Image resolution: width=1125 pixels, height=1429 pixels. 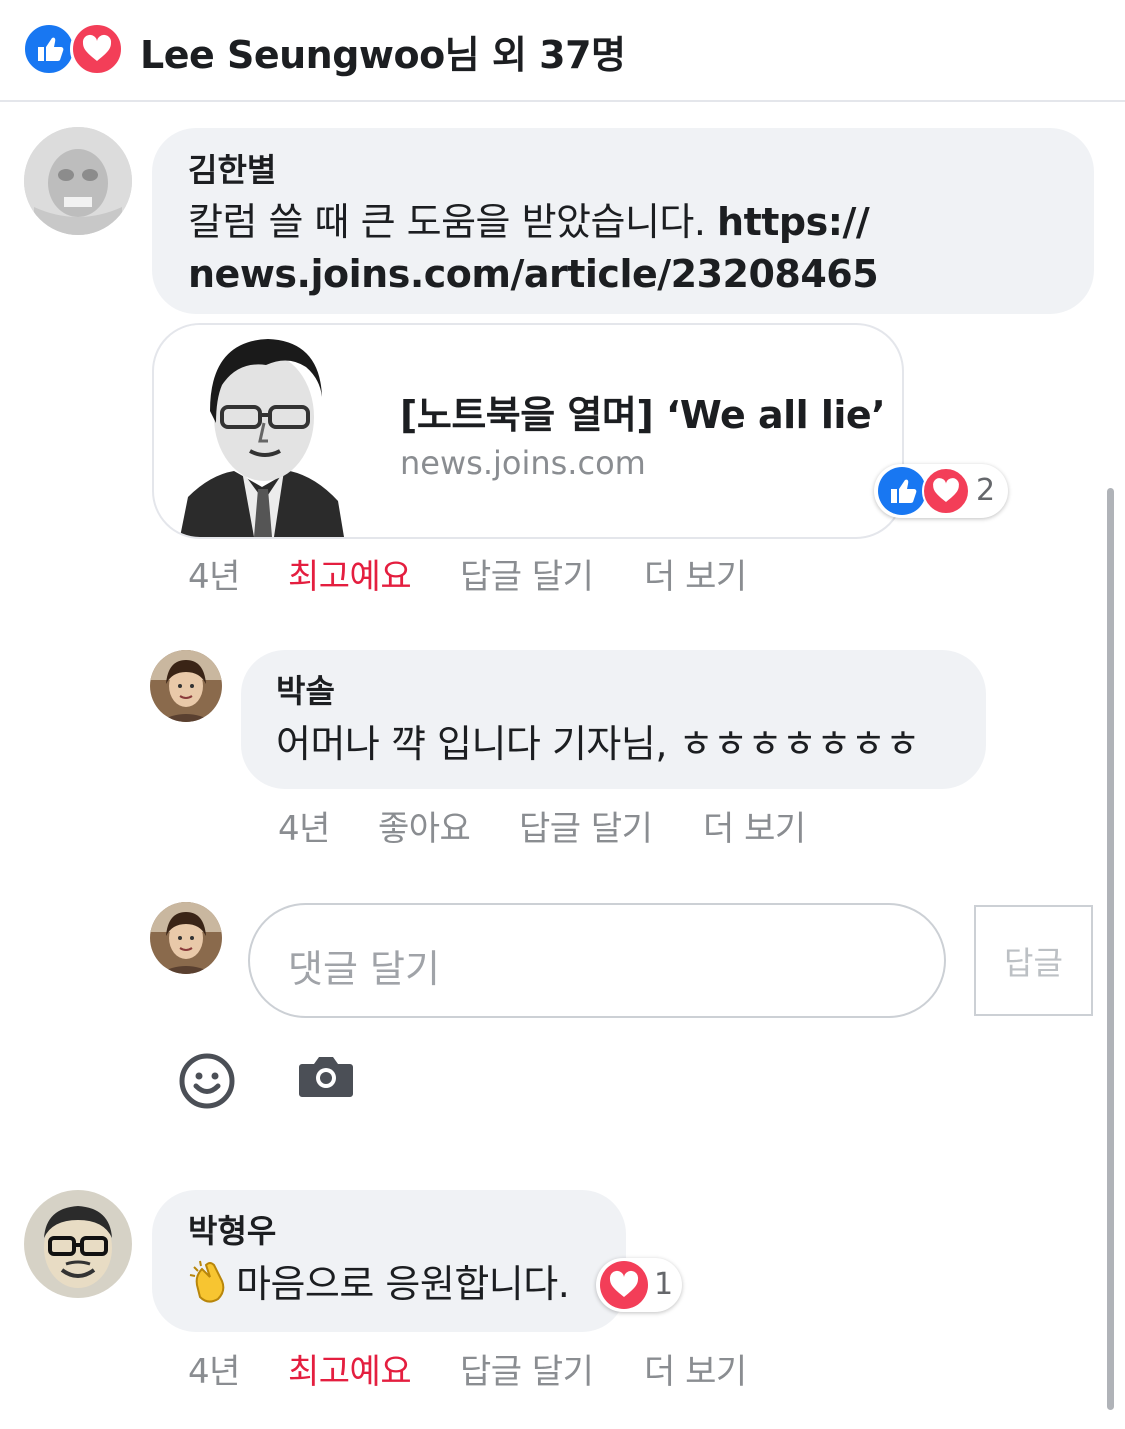 What do you see at coordinates (305, 689) in the screenshot?
I see `comment-author: 박솔` at bounding box center [305, 689].